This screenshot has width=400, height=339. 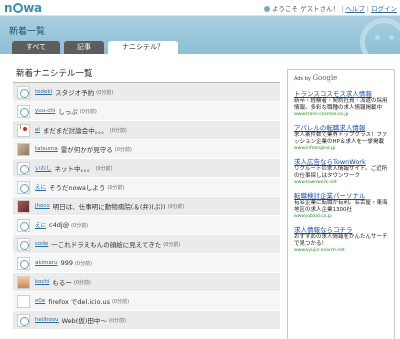 What do you see at coordinates (43, 168) in the screenshot?
I see `user-link: いわし` at bounding box center [43, 168].